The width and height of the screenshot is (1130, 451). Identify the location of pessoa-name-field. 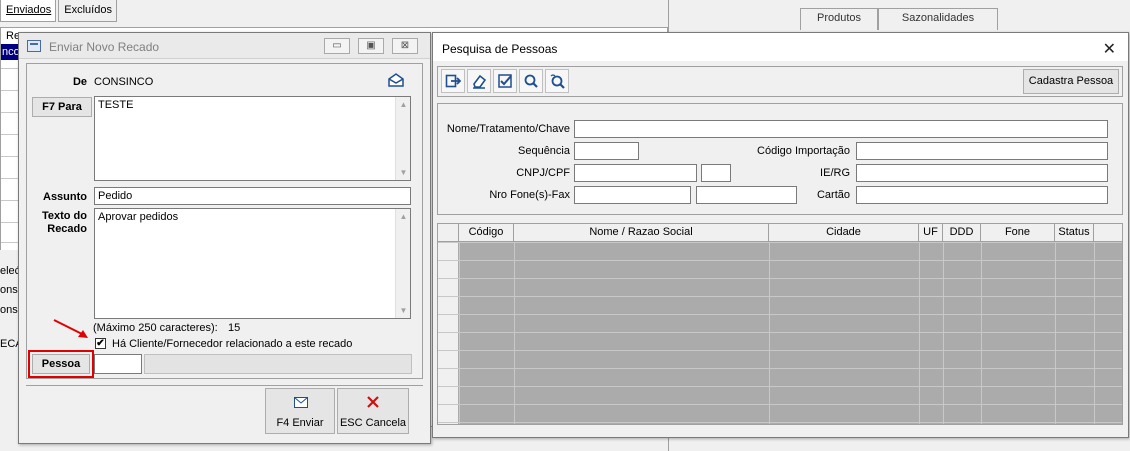
(278, 364).